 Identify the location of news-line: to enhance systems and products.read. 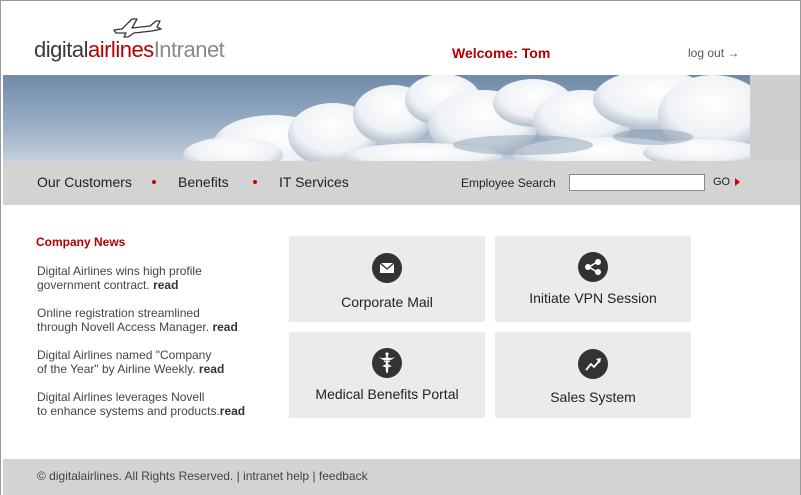
(157, 411).